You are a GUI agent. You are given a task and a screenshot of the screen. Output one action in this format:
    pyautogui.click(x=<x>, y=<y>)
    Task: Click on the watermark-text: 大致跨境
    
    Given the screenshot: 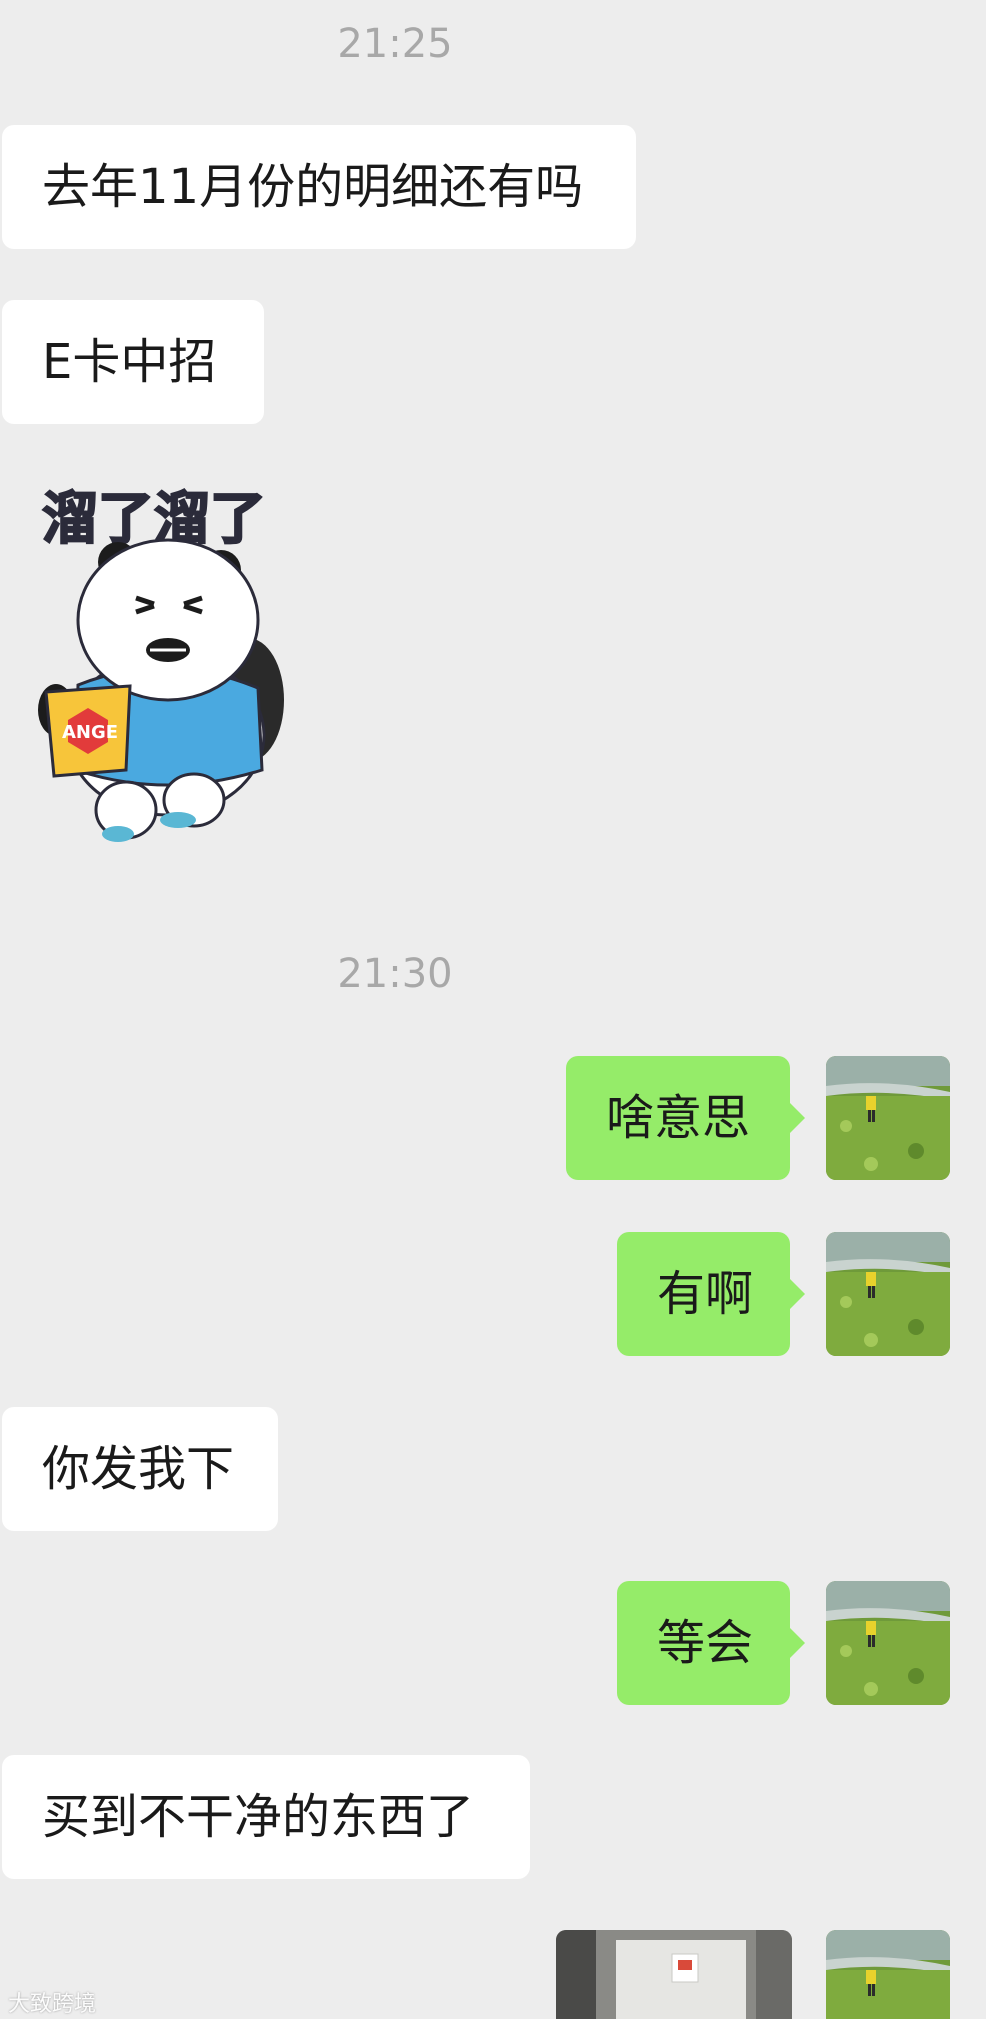 What is the action you would take?
    pyautogui.click(x=52, y=2004)
    